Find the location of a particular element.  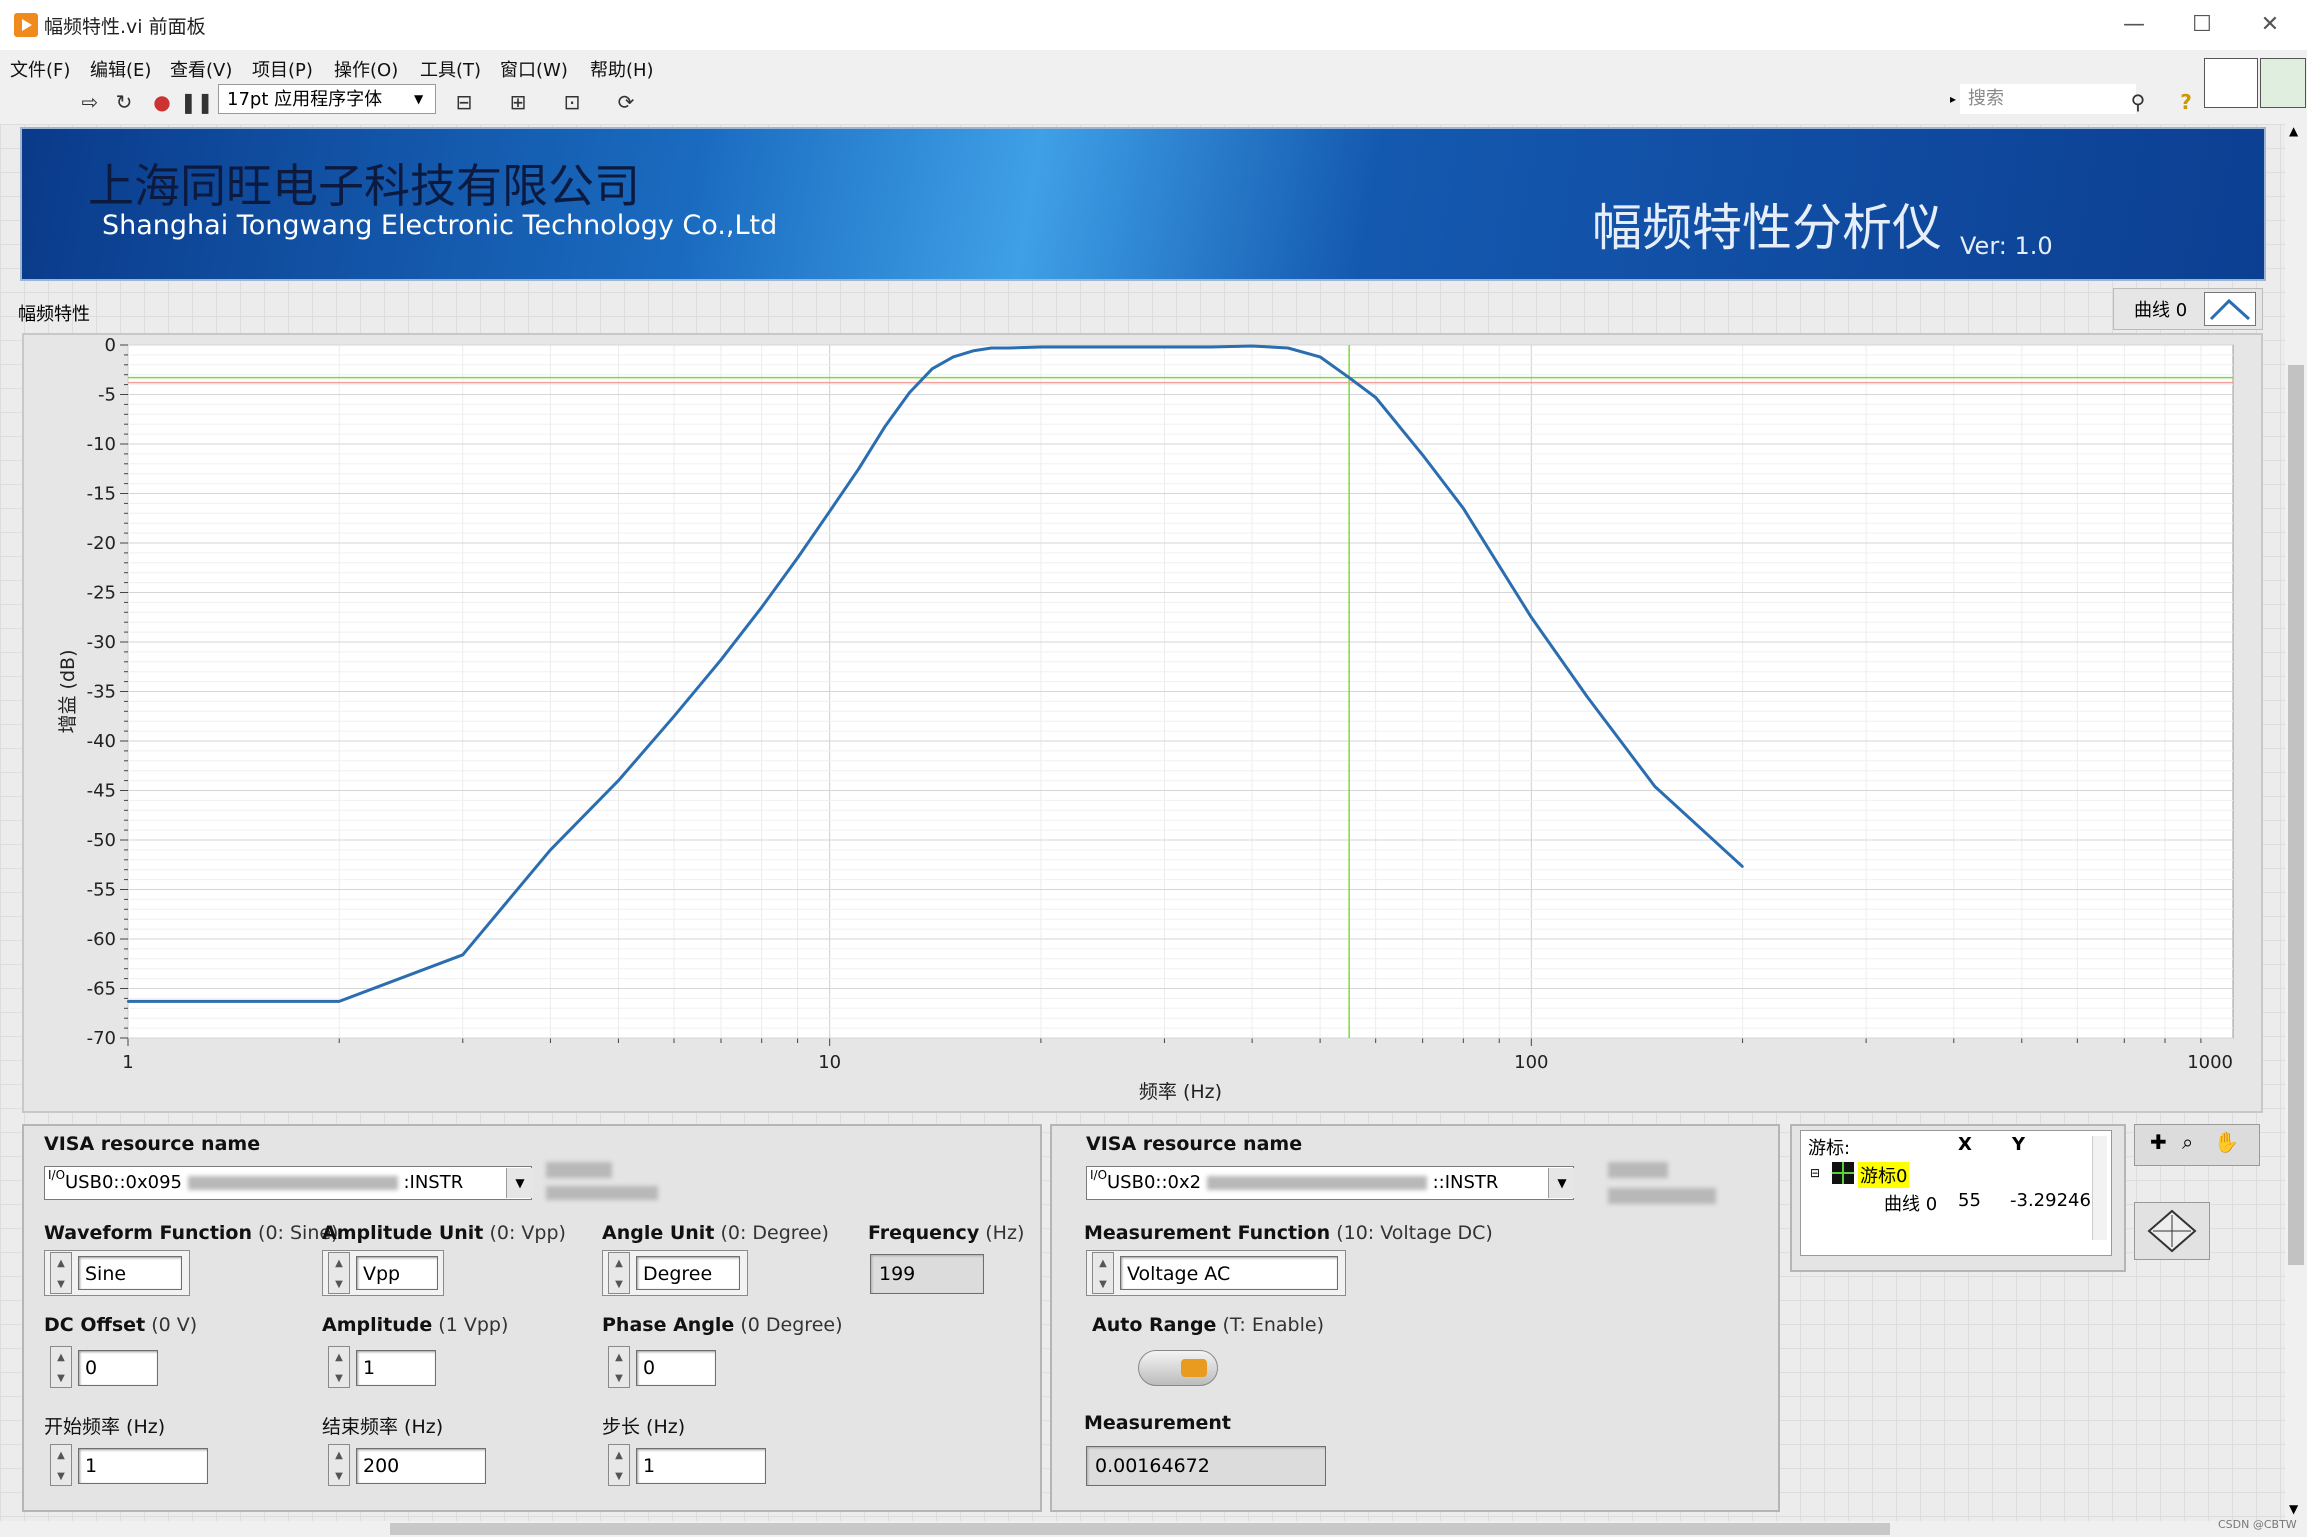

minimize-button: — is located at coordinates (2134, 25).